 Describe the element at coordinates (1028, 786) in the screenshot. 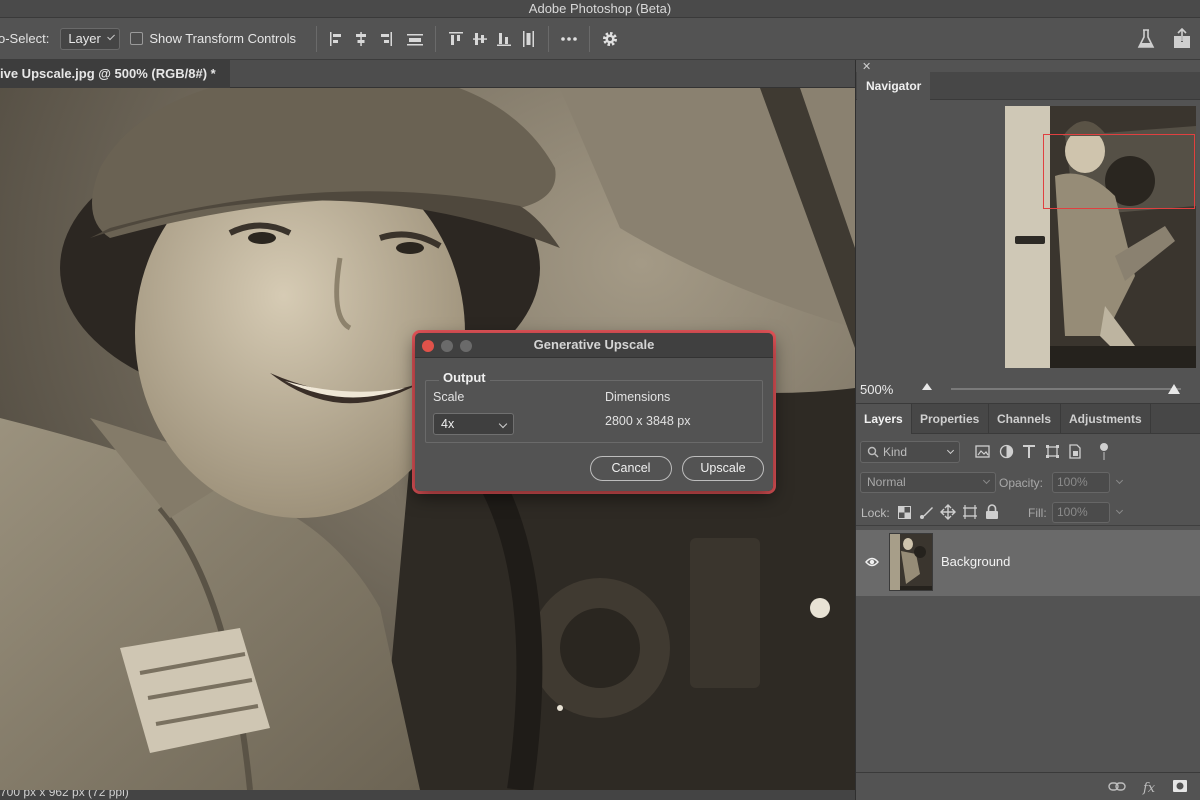

I see `layers-footer: fx` at that location.